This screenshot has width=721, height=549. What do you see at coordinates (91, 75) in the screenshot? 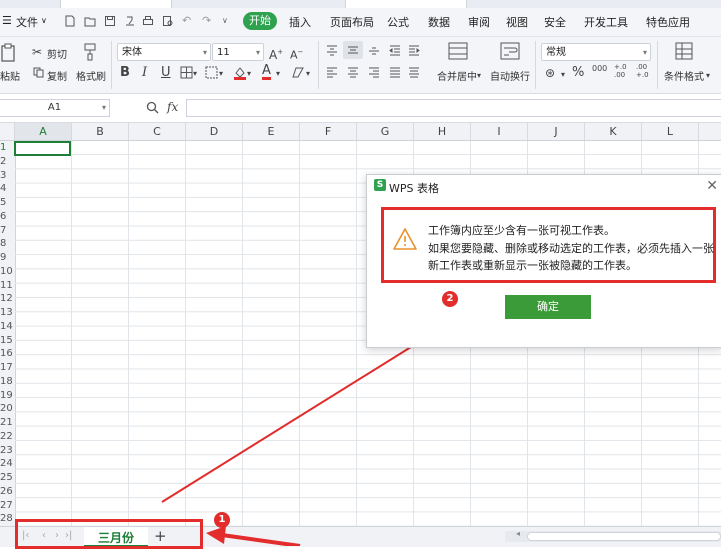
I see `format-painter-button: 格式刷` at bounding box center [91, 75].